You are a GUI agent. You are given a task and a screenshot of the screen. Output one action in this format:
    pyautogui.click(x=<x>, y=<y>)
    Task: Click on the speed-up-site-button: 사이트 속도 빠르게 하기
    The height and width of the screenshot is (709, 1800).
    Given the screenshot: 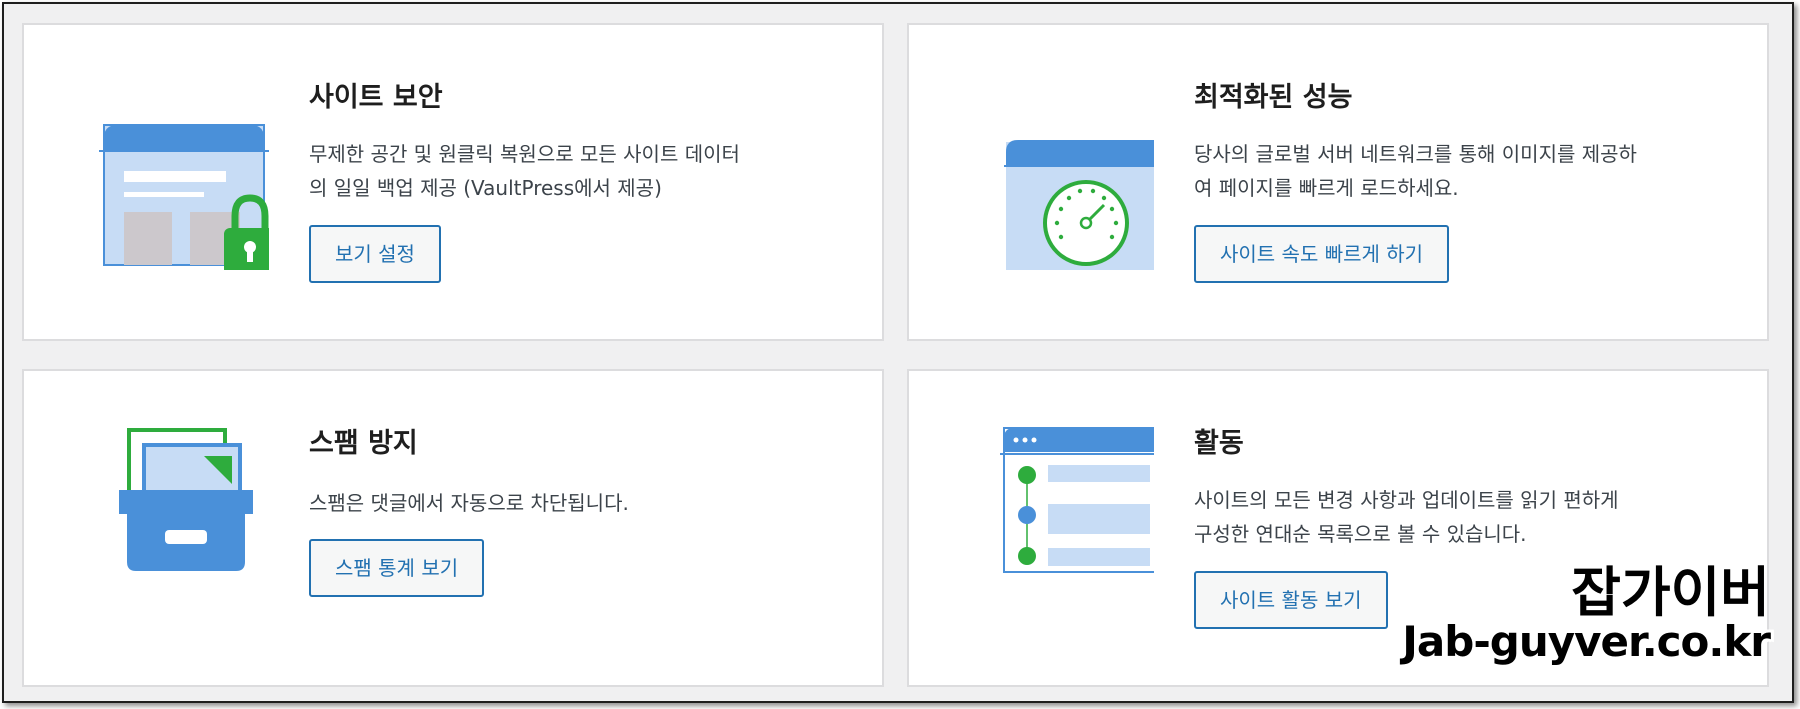 What is the action you would take?
    pyautogui.click(x=1322, y=254)
    